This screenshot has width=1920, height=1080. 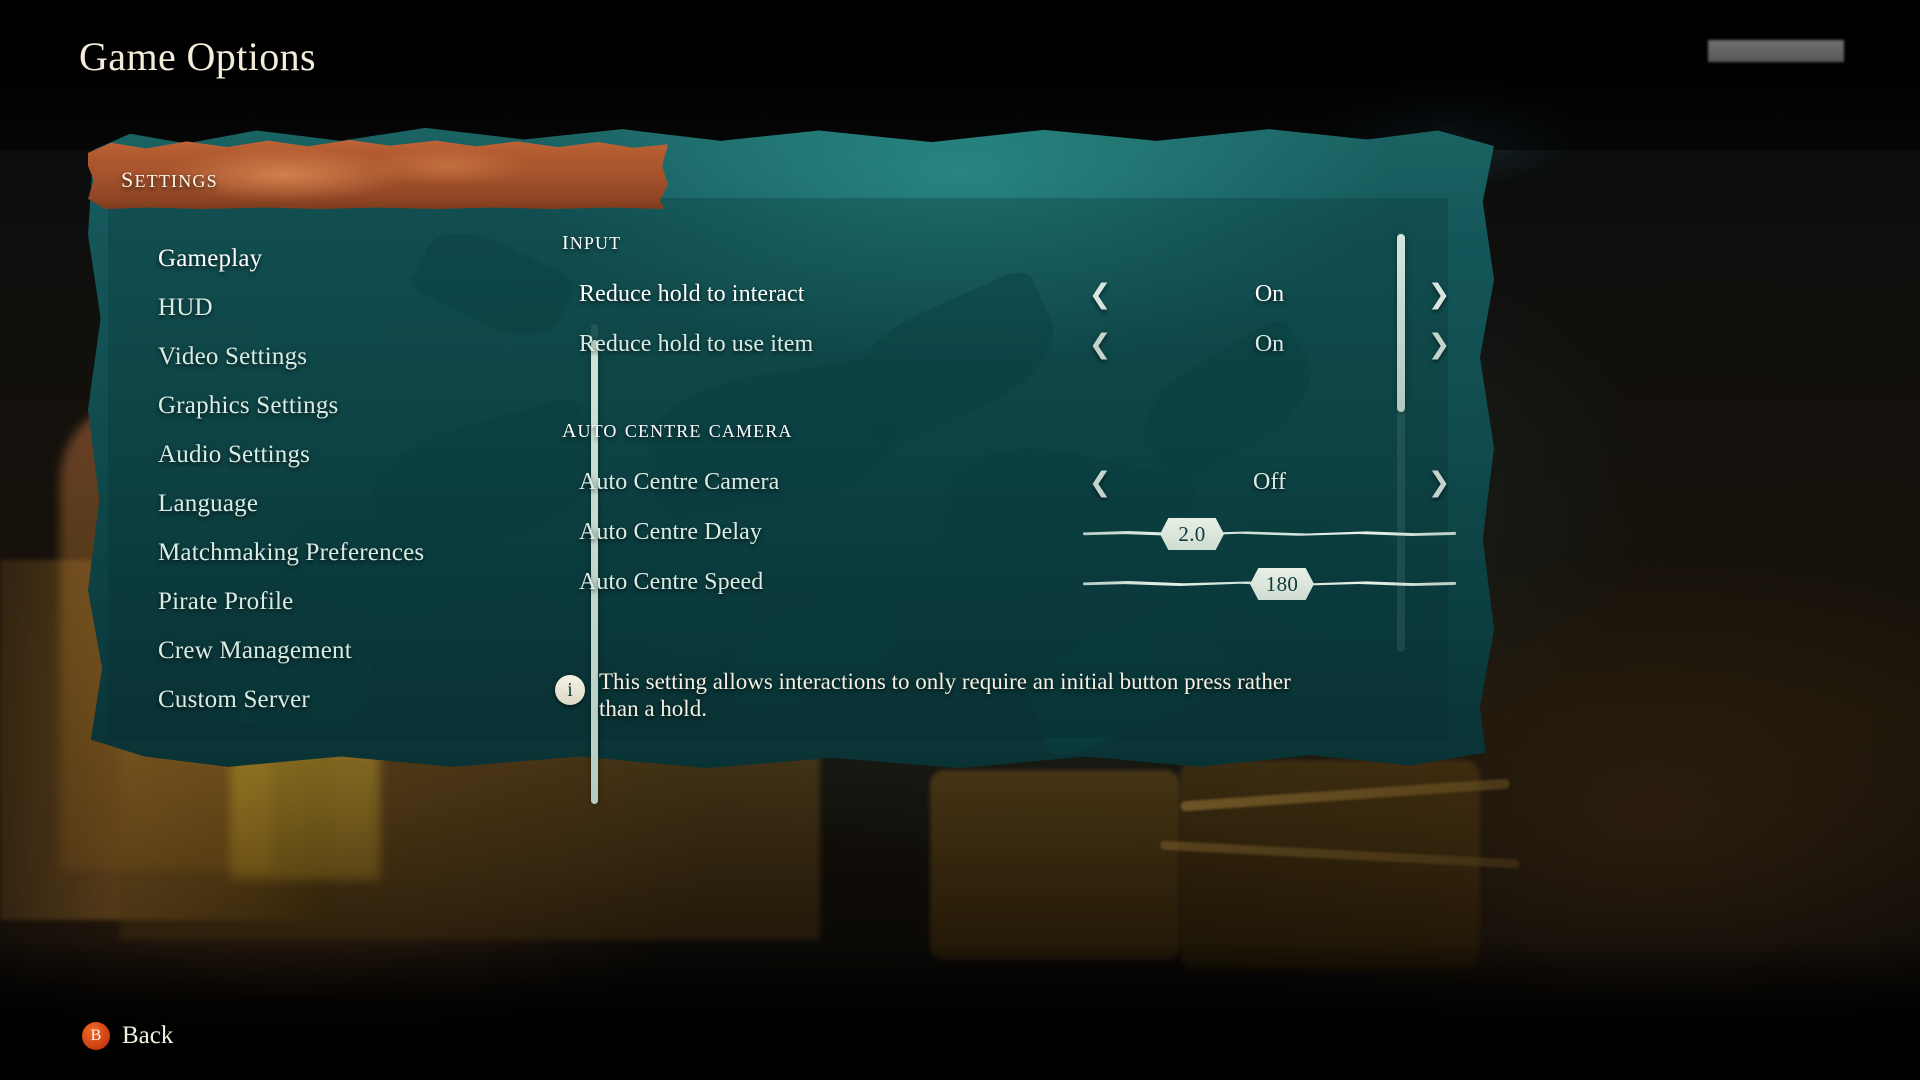 What do you see at coordinates (1006, 344) in the screenshot?
I see `option-row-reduce-hold-to-use-item: Reduce hold to use item ❮ On ❯` at bounding box center [1006, 344].